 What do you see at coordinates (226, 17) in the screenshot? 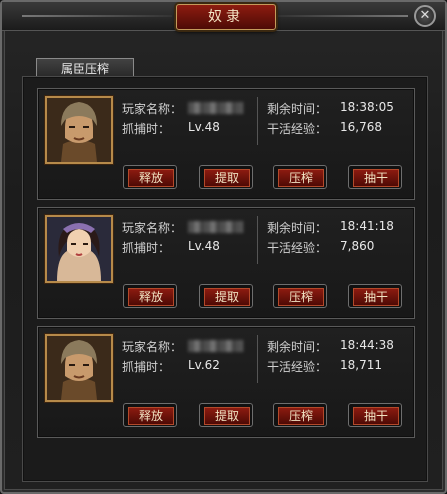
I see `window-title: 奴隶` at bounding box center [226, 17].